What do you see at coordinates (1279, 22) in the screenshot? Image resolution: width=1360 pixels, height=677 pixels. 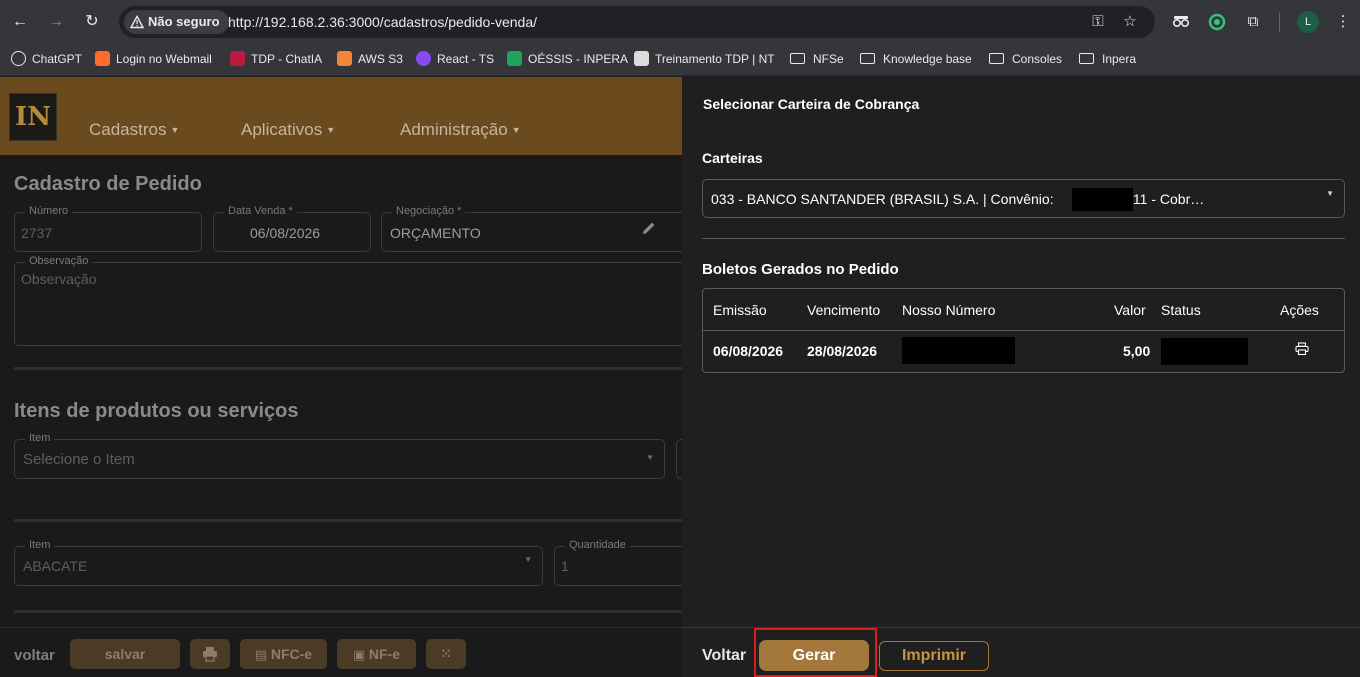 I see `toolbar-separator` at bounding box center [1279, 22].